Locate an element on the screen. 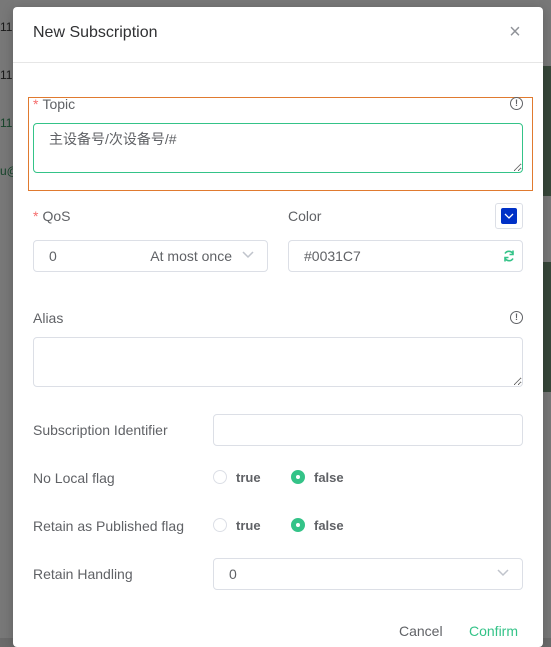  color-input: #0031C7 is located at coordinates (405, 256).